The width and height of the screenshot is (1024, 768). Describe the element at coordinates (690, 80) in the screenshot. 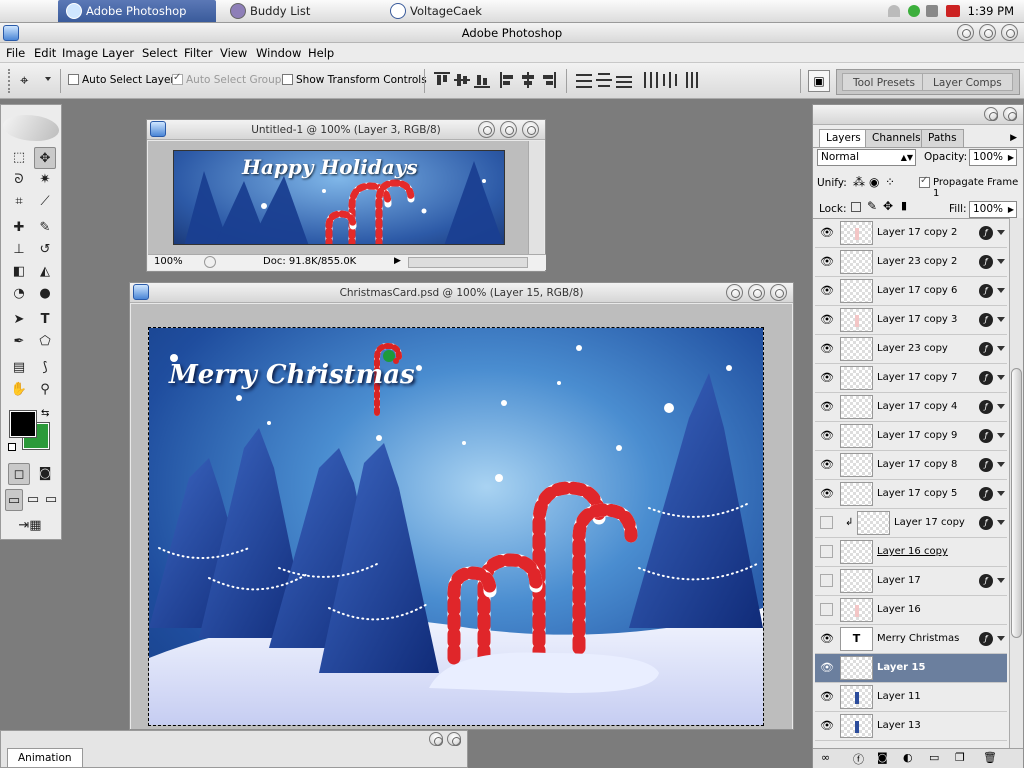

I see `distribute-right-edges-icon` at that location.